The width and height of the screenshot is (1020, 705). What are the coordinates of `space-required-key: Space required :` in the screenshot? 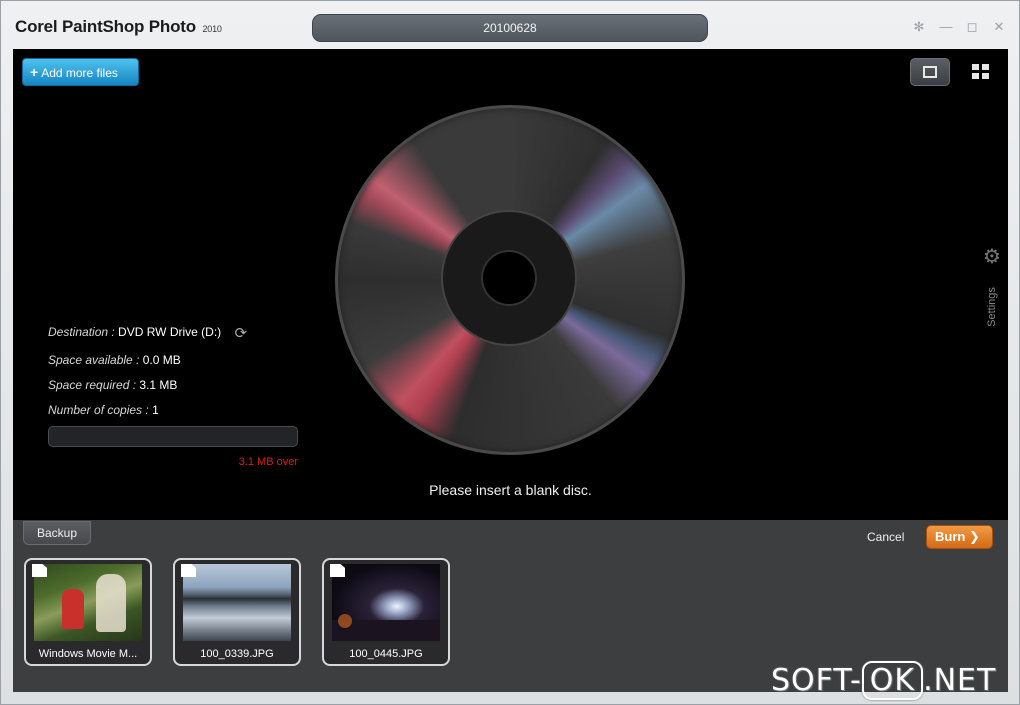 It's located at (92, 385).